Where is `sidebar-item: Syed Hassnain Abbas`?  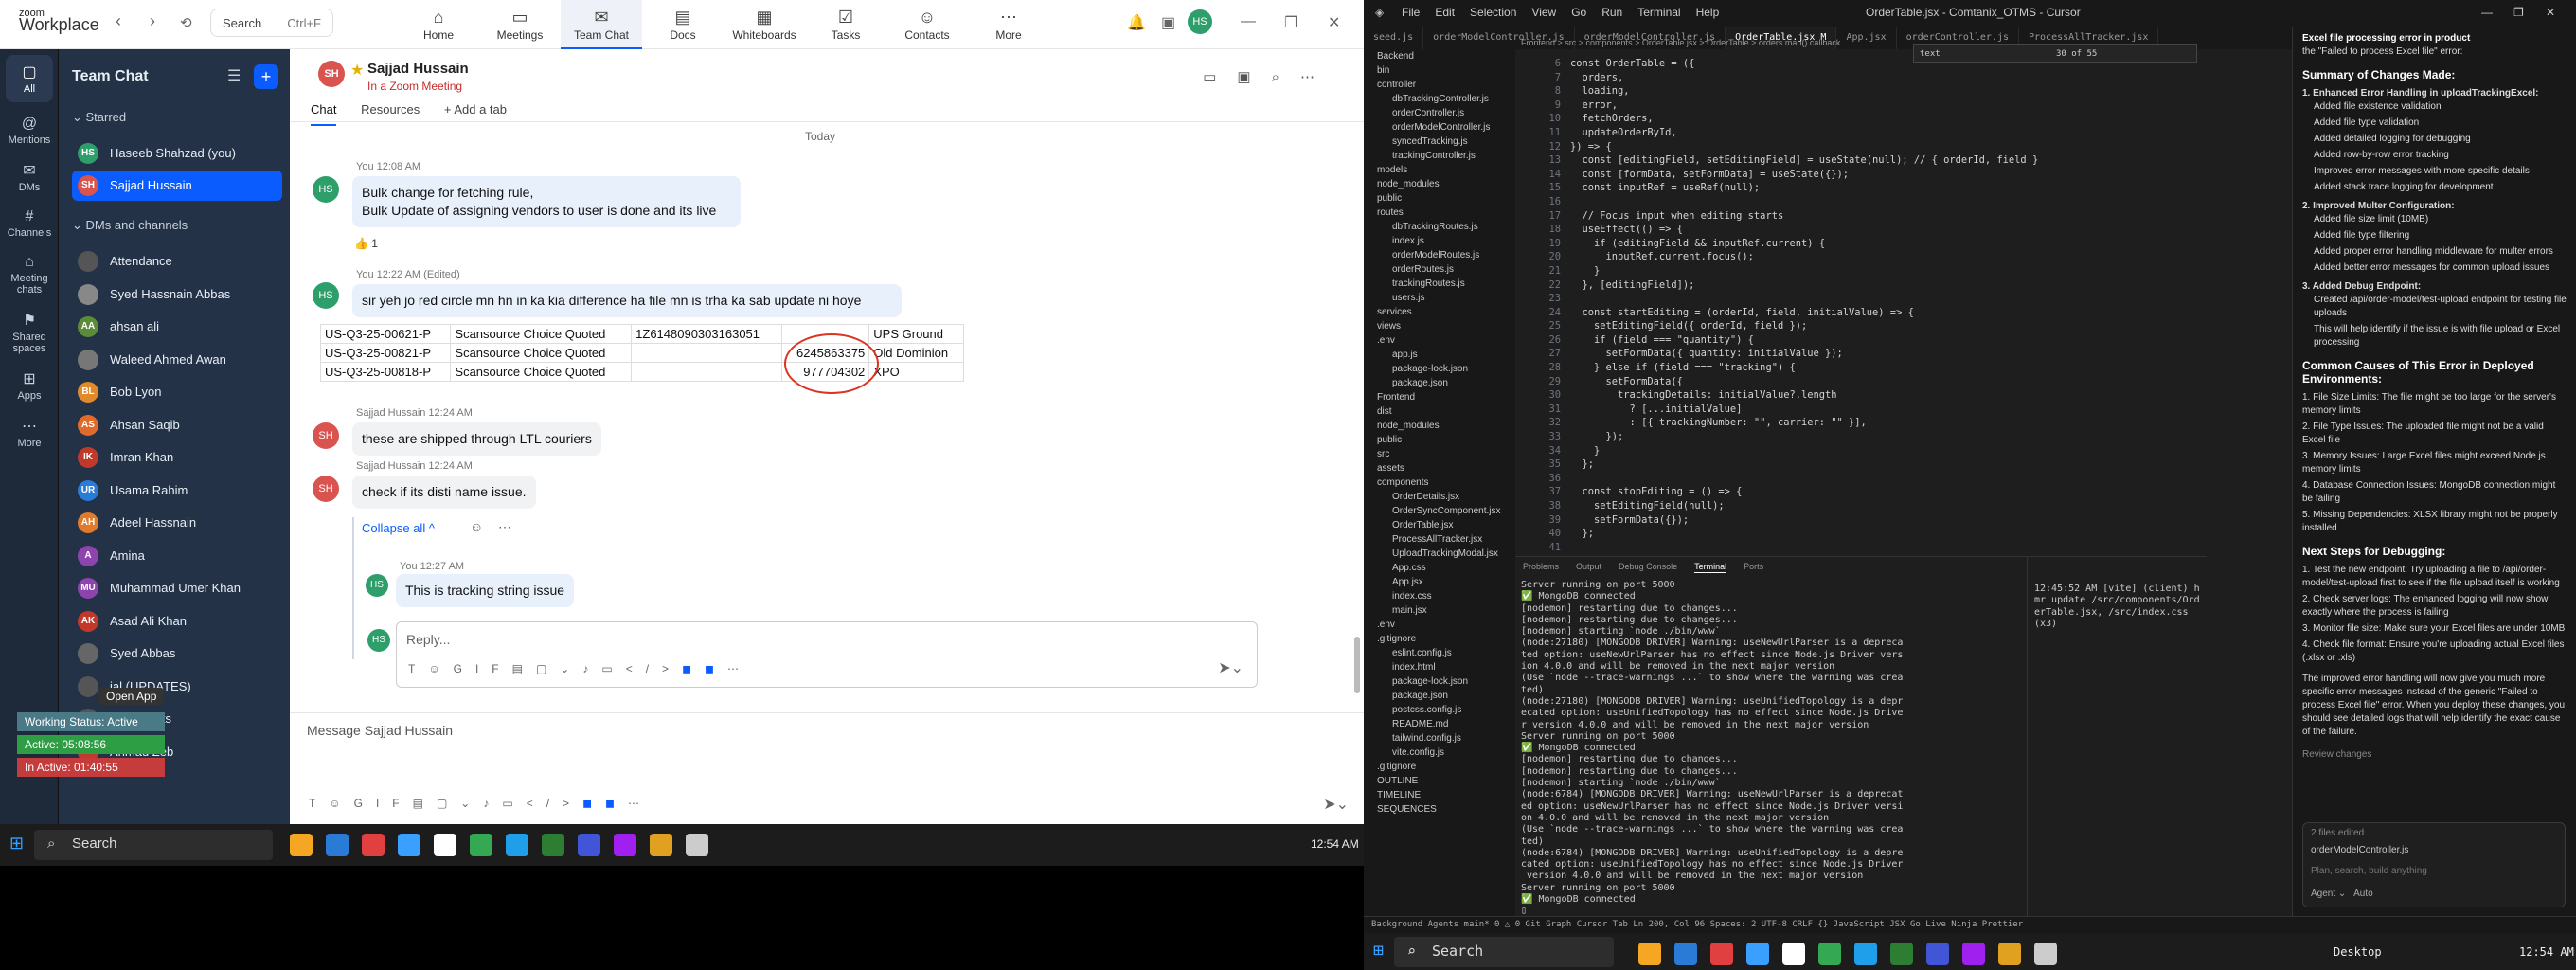 sidebar-item: Syed Hassnain Abbas is located at coordinates (177, 295).